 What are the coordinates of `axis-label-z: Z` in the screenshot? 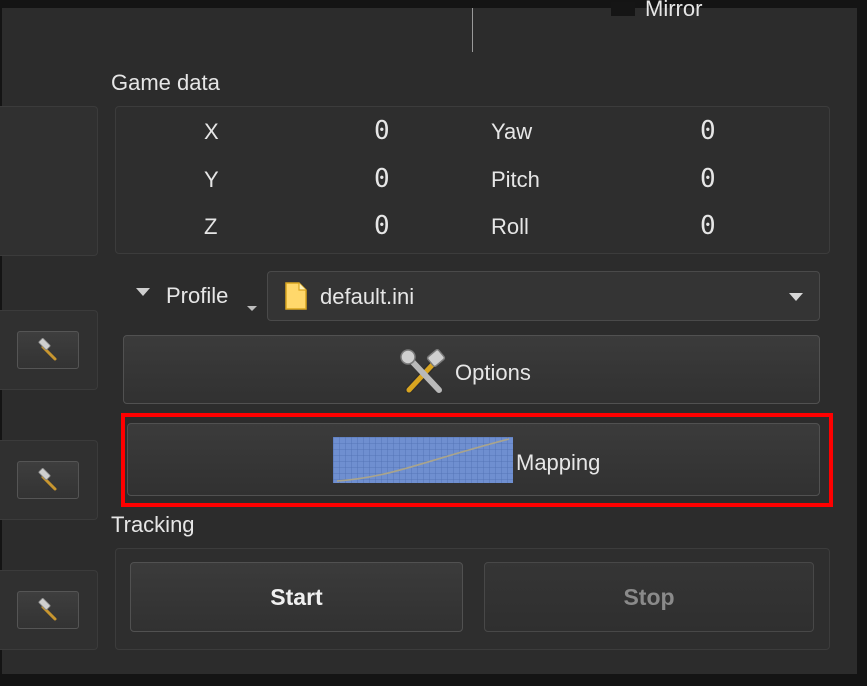 It's located at (211, 226).